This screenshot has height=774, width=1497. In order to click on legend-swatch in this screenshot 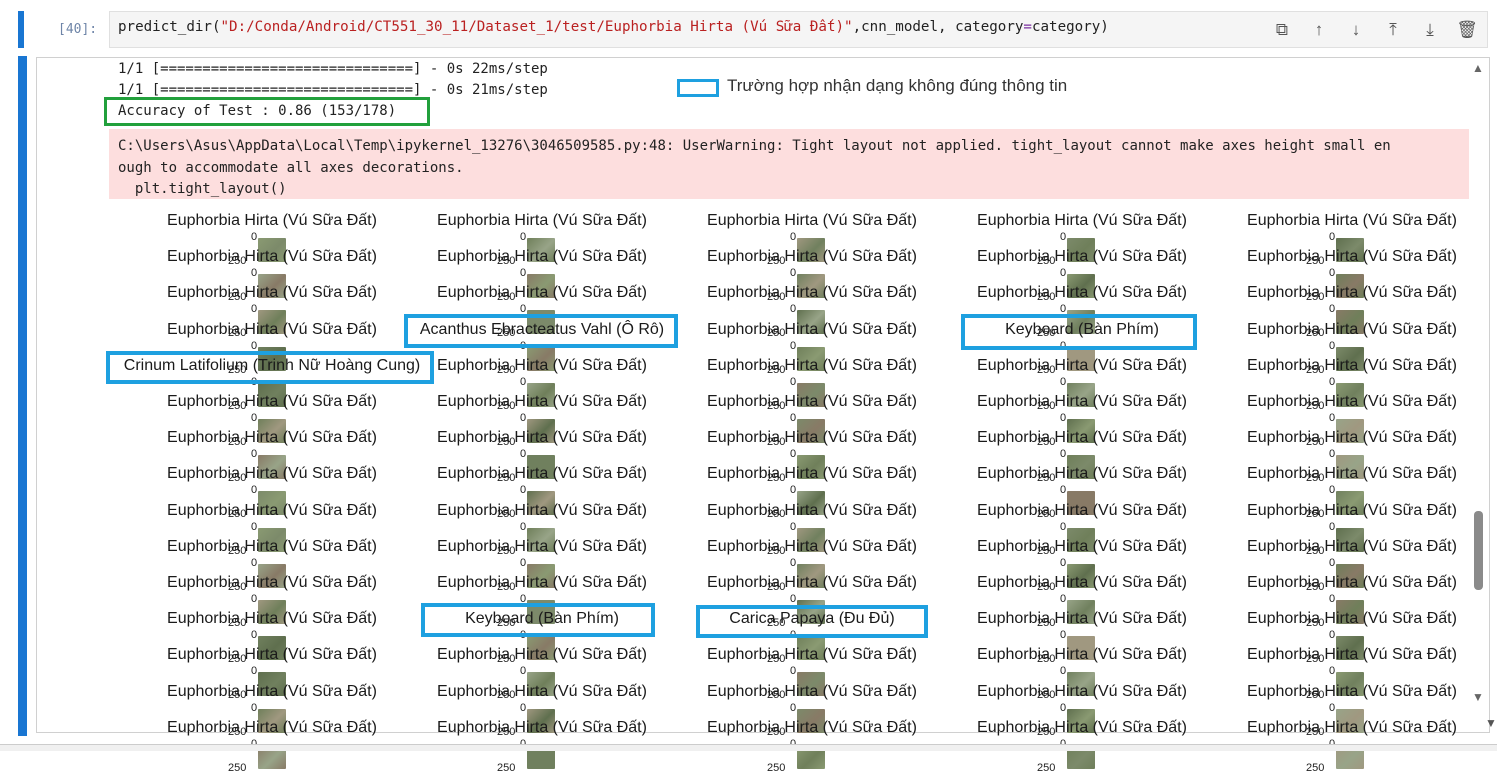, I will do `click(698, 88)`.